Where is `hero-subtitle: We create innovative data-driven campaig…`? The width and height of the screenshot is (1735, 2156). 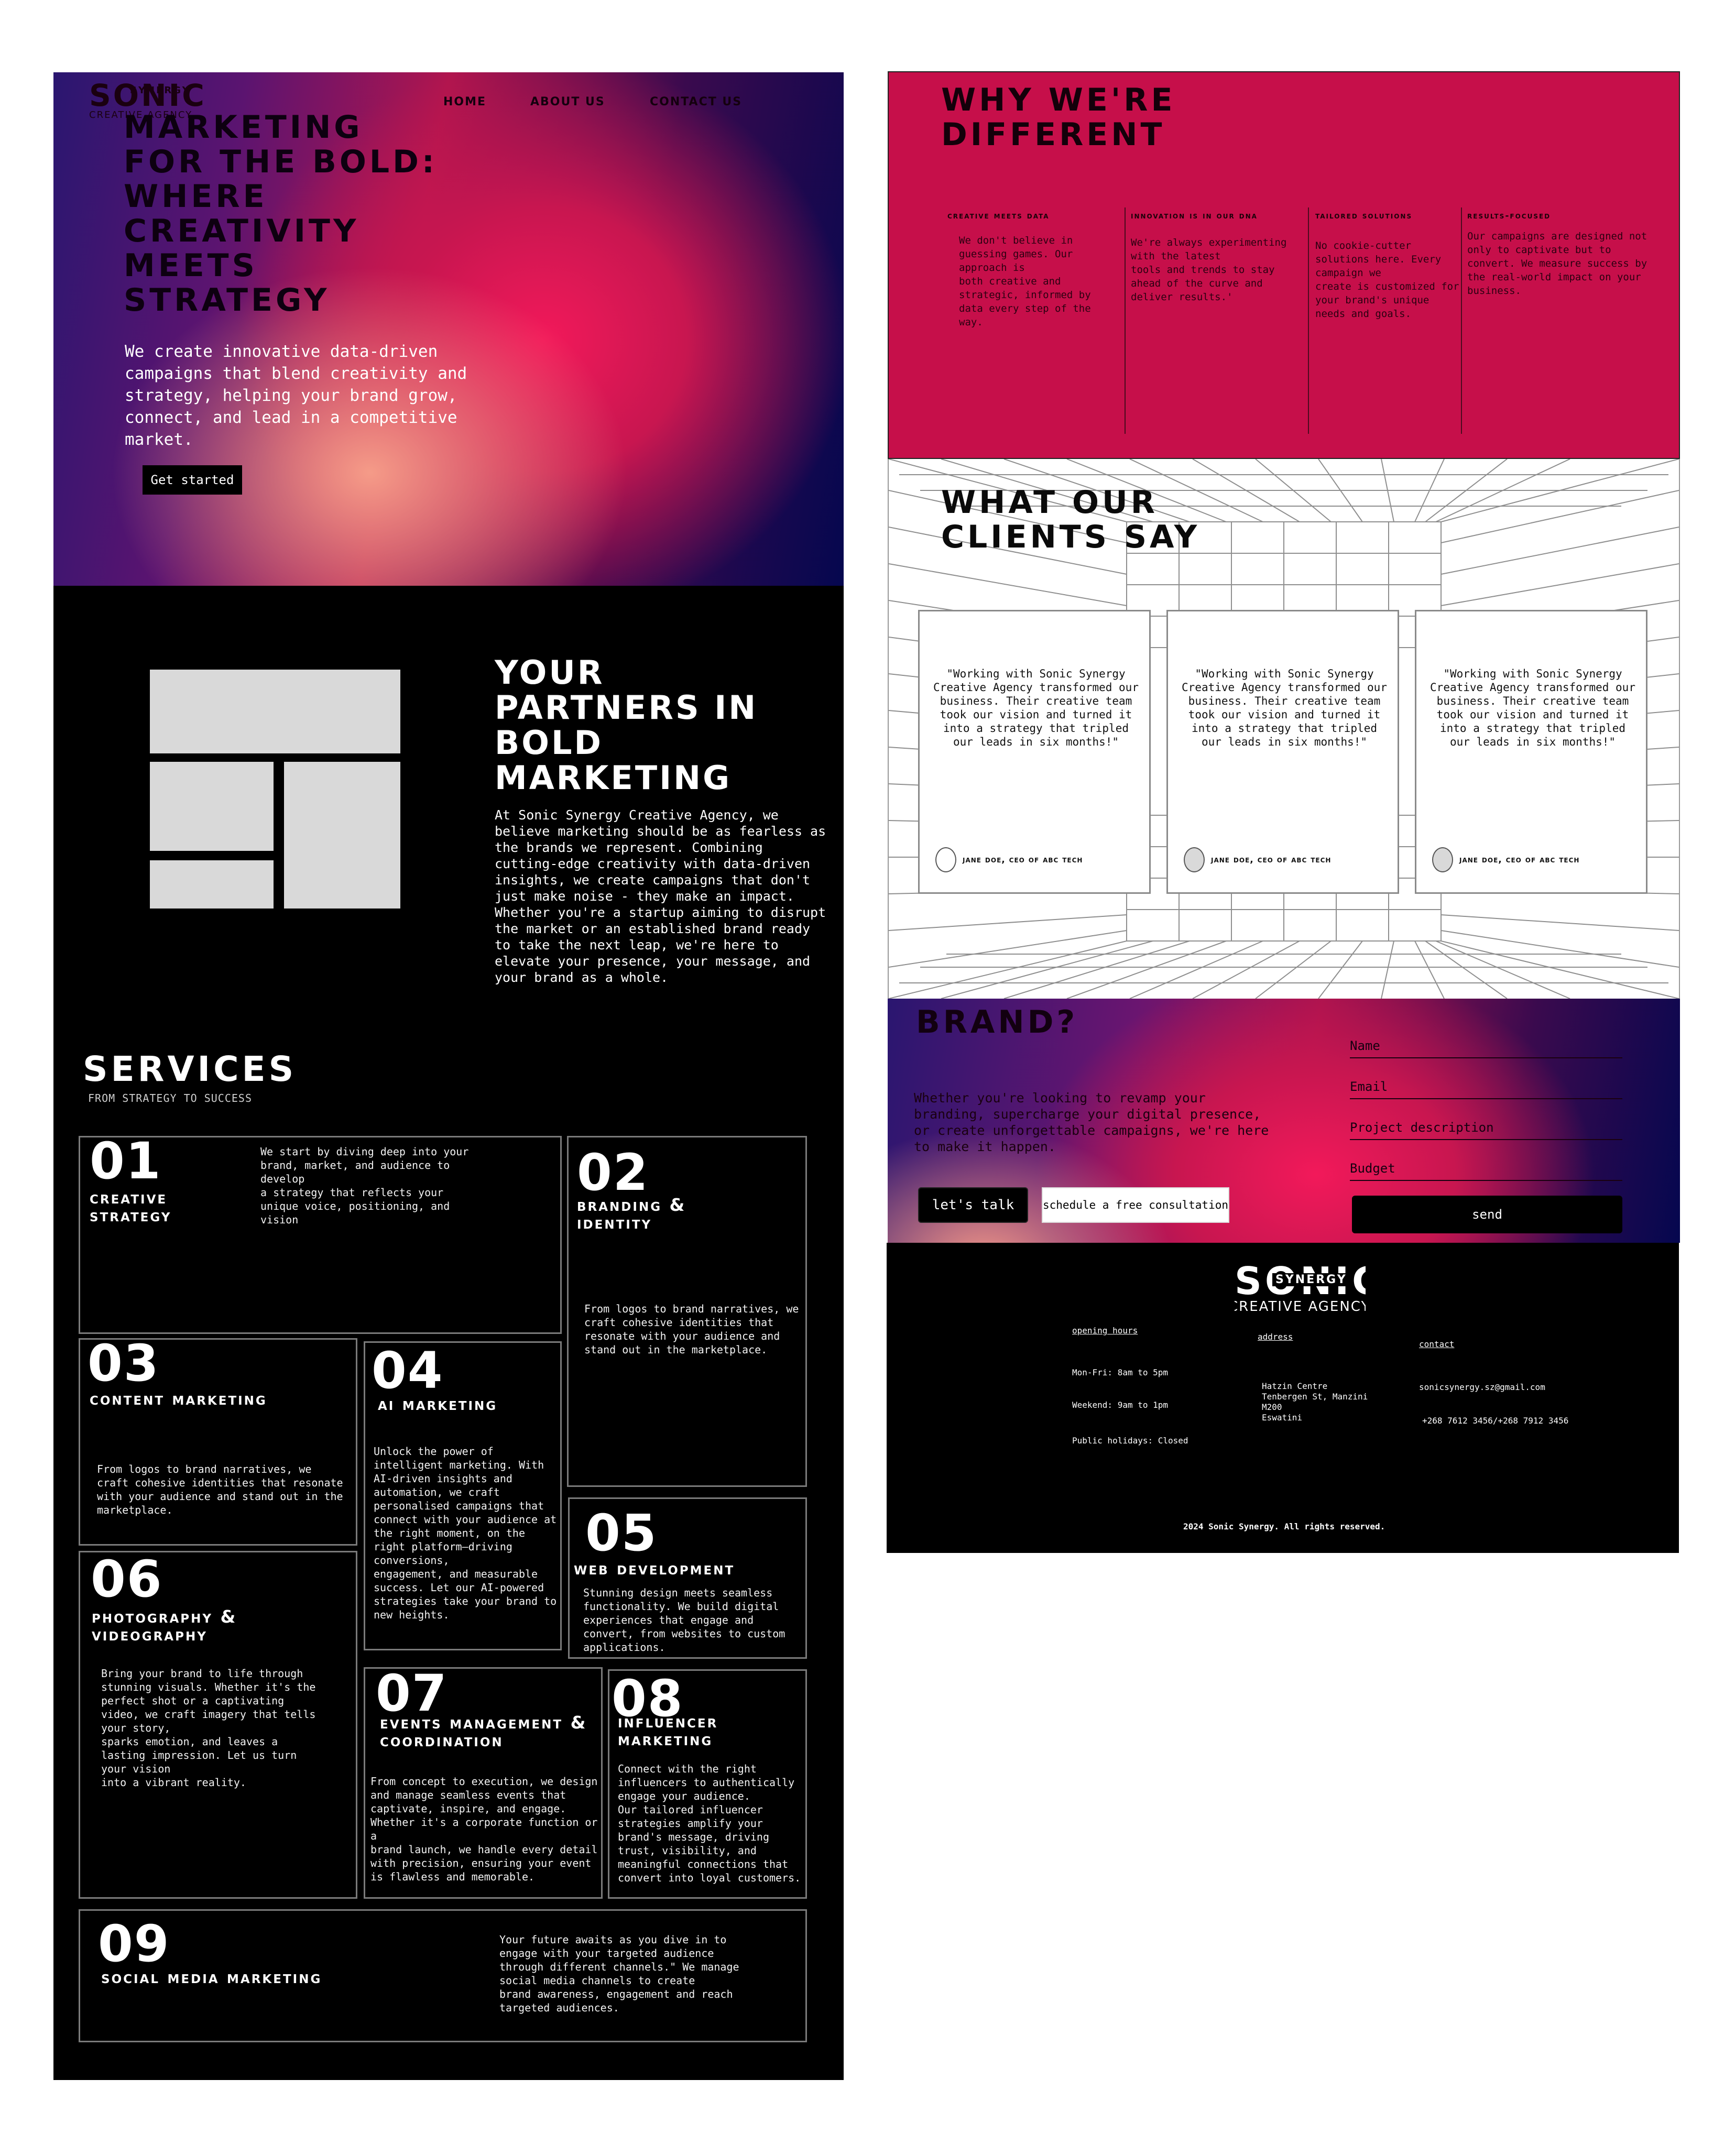
hero-subtitle: We create innovative data-driven campaig… is located at coordinates (296, 395).